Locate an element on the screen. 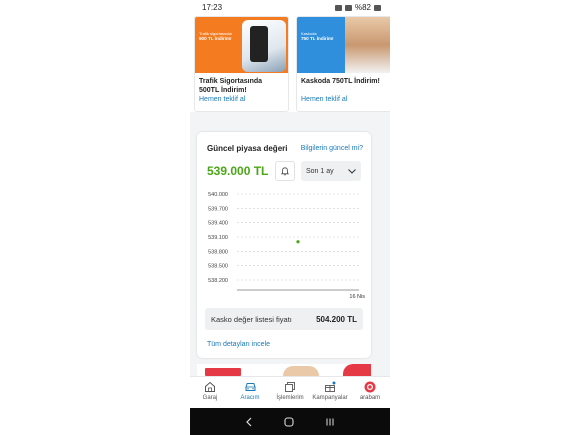 The image size is (580, 435). wifi-icon is located at coordinates (338, 7).